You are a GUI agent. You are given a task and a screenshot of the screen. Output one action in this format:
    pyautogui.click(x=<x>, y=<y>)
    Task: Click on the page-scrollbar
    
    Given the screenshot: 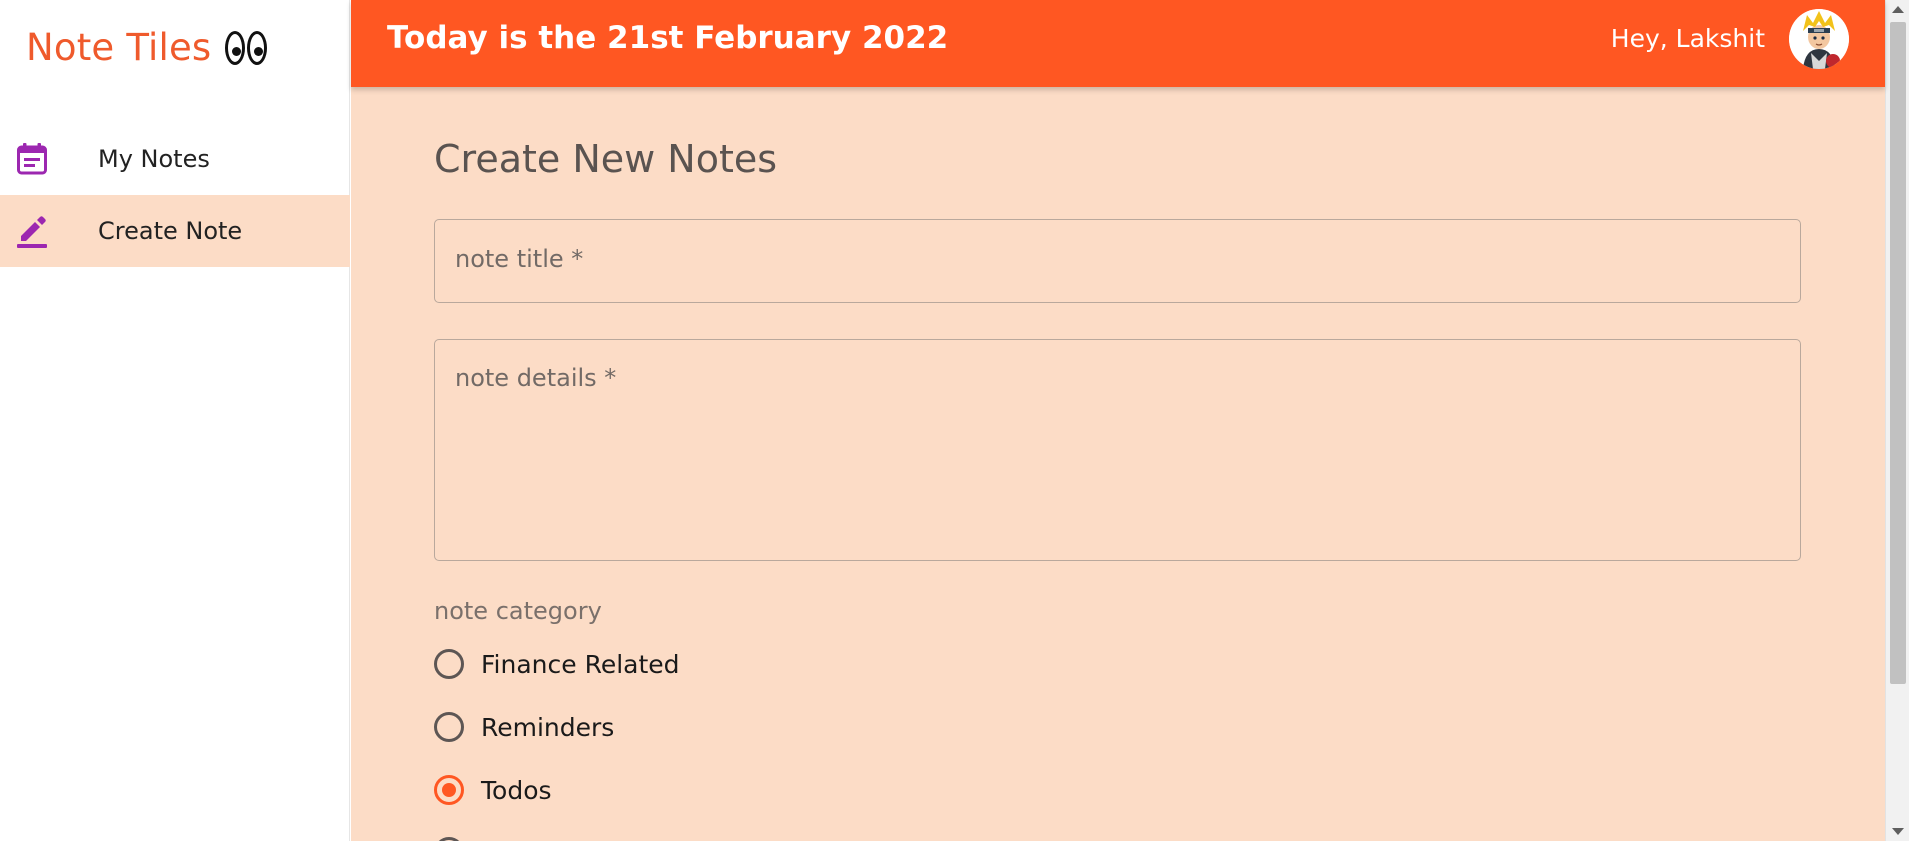 What is the action you would take?
    pyautogui.click(x=1897, y=420)
    